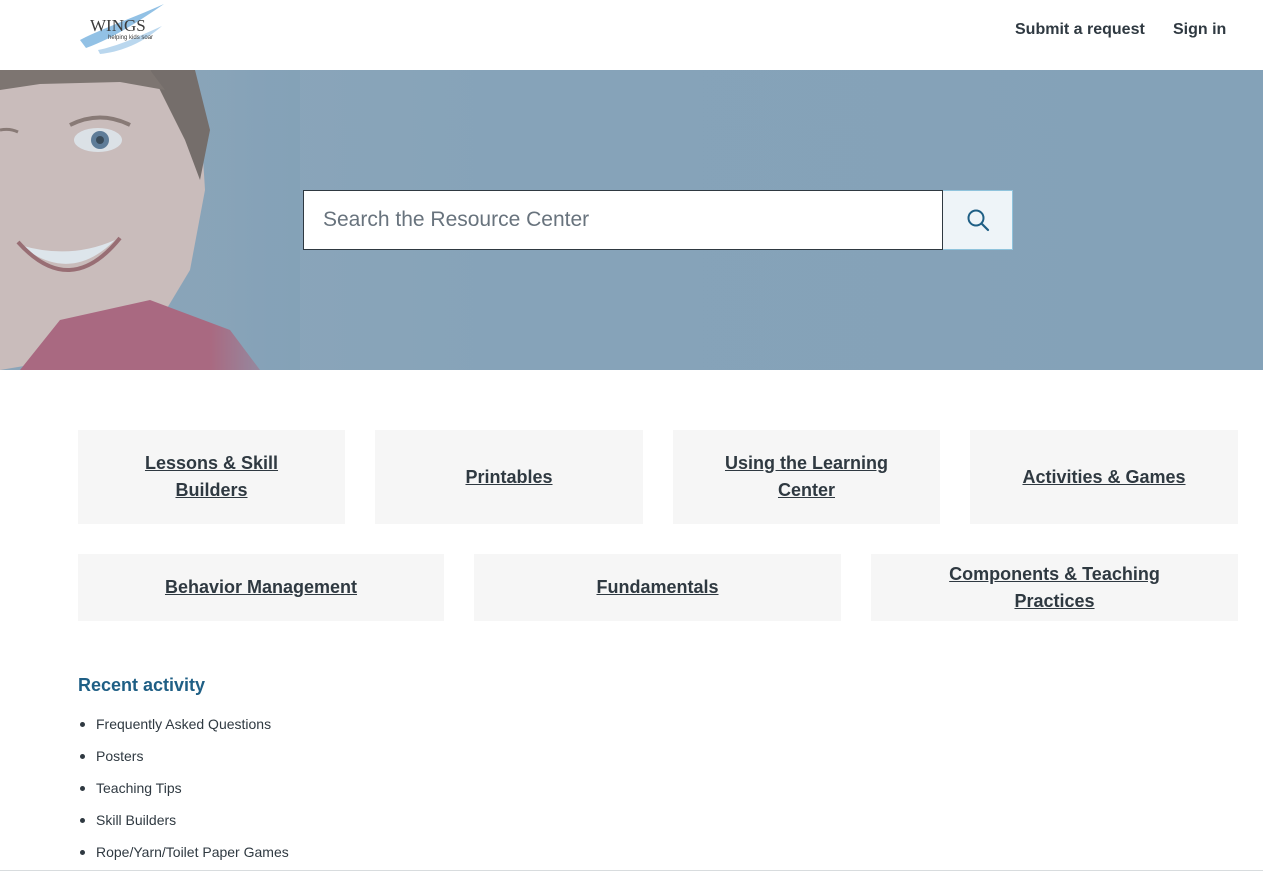 The width and height of the screenshot is (1263, 879). I want to click on sign-in-link: Sign in, so click(1199, 30).